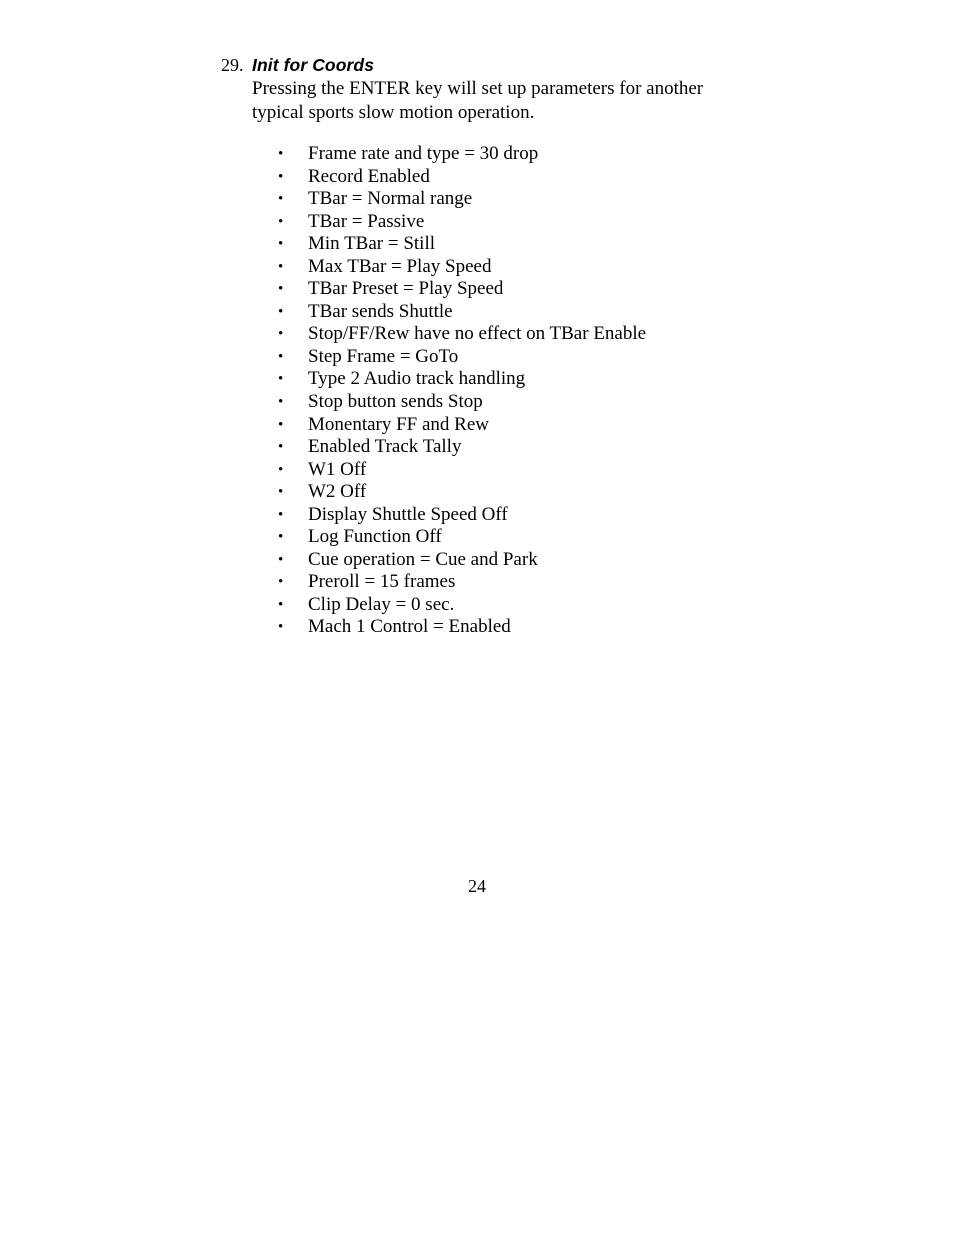 This screenshot has height=1235, width=954. Describe the element at coordinates (538, 244) in the screenshot. I see `list-item: • Min TBar = Still` at that location.